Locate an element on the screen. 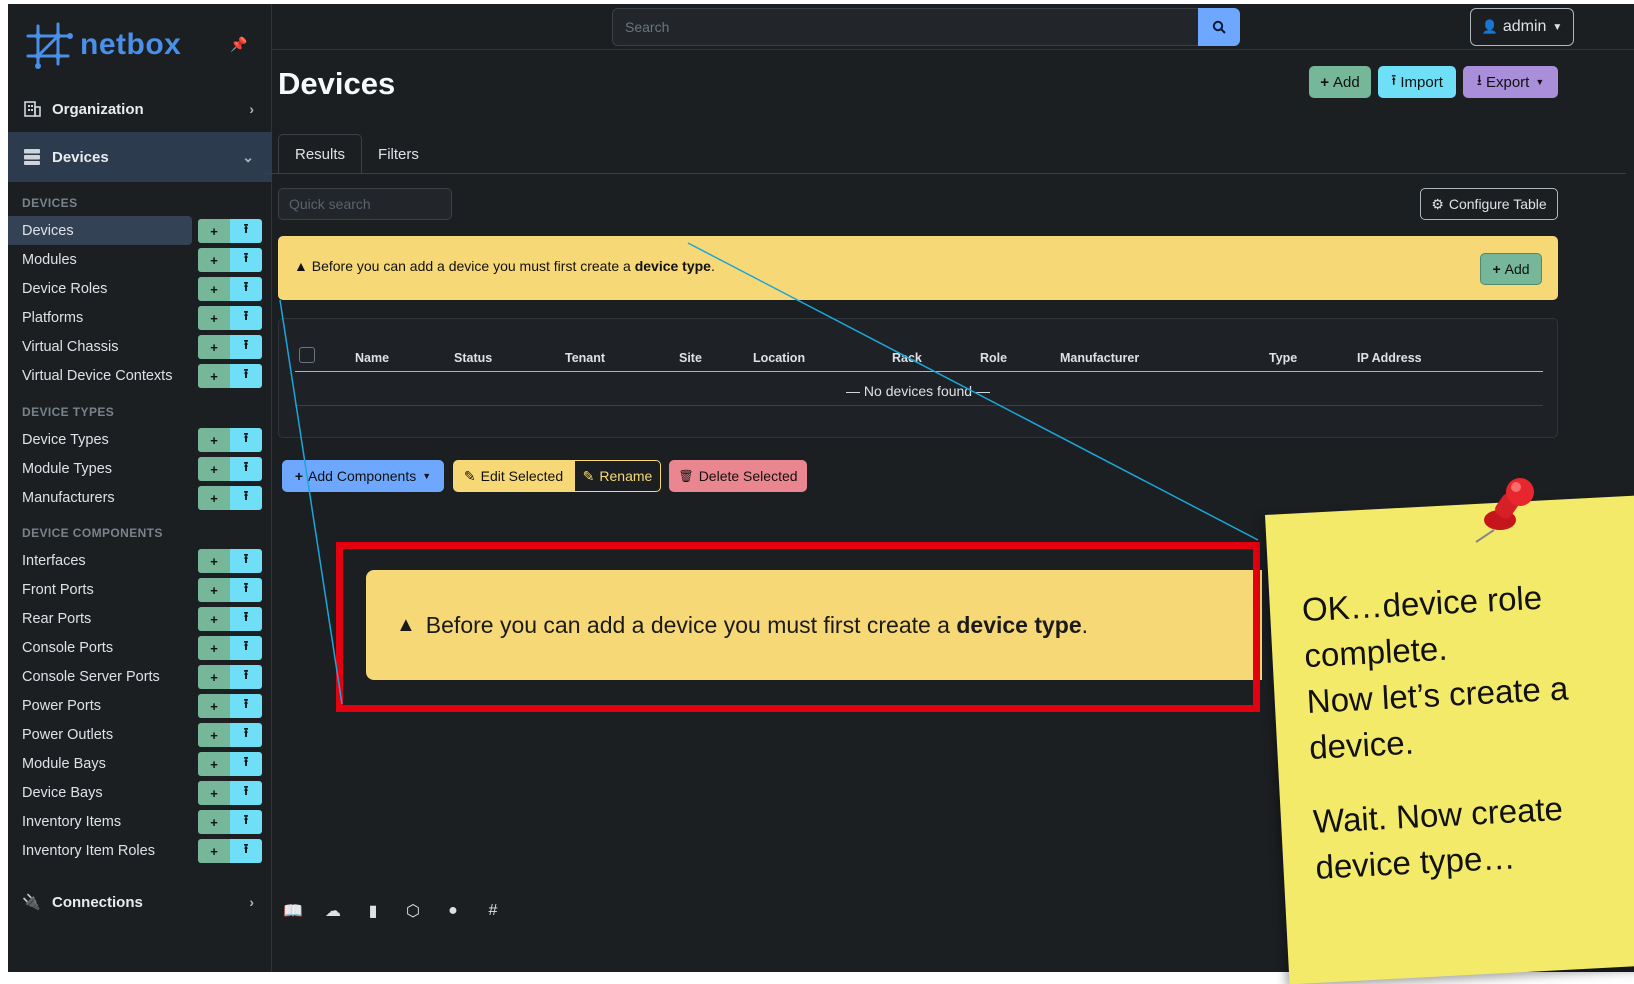 Image resolution: width=1634 pixels, height=984 pixels. column-header-role: Role is located at coordinates (993, 358).